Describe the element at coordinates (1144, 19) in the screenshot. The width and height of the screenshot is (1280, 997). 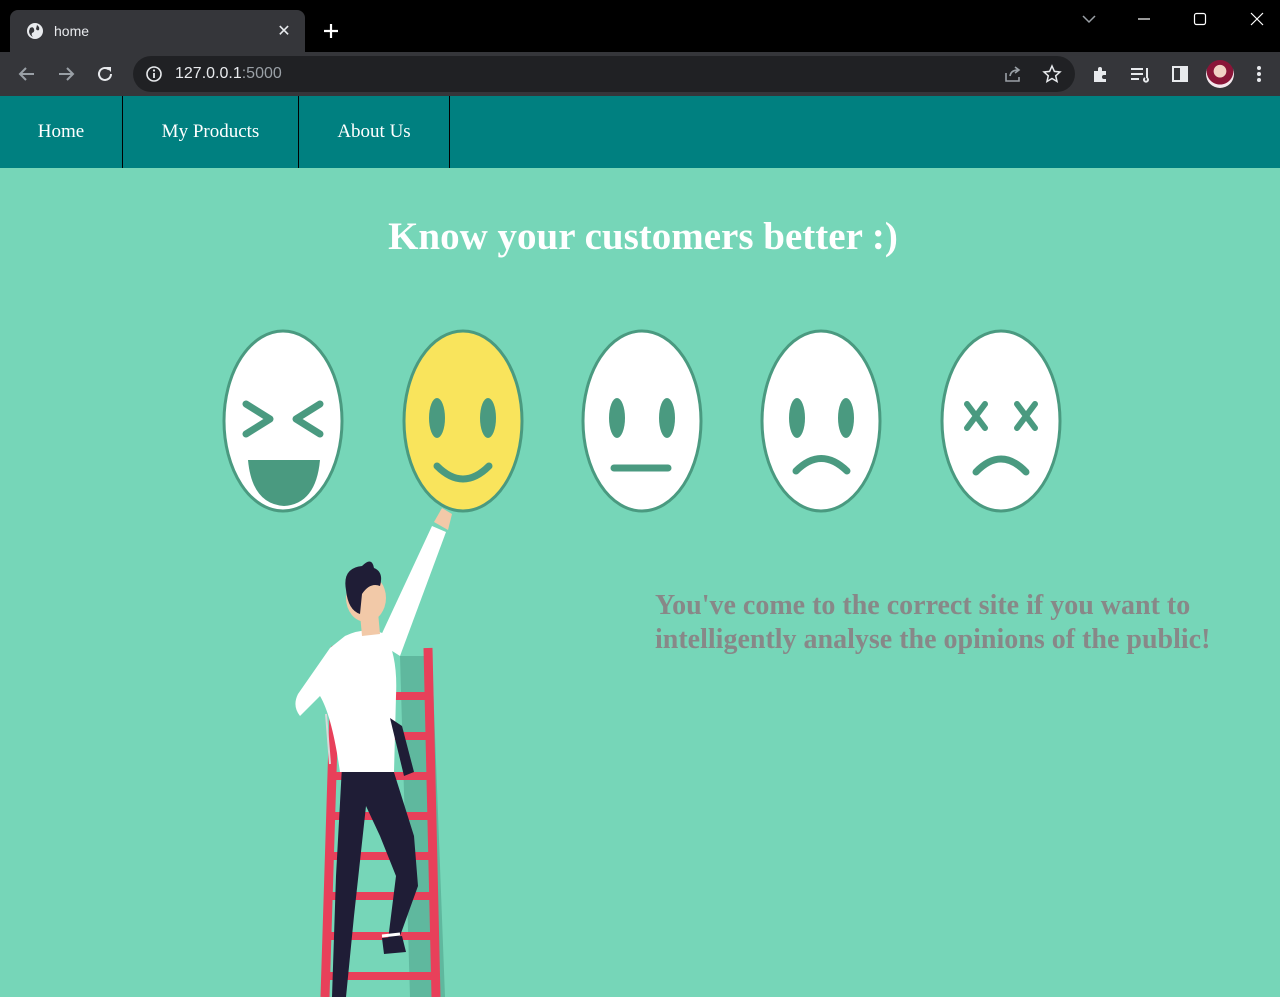
I see `minimize-icon` at that location.